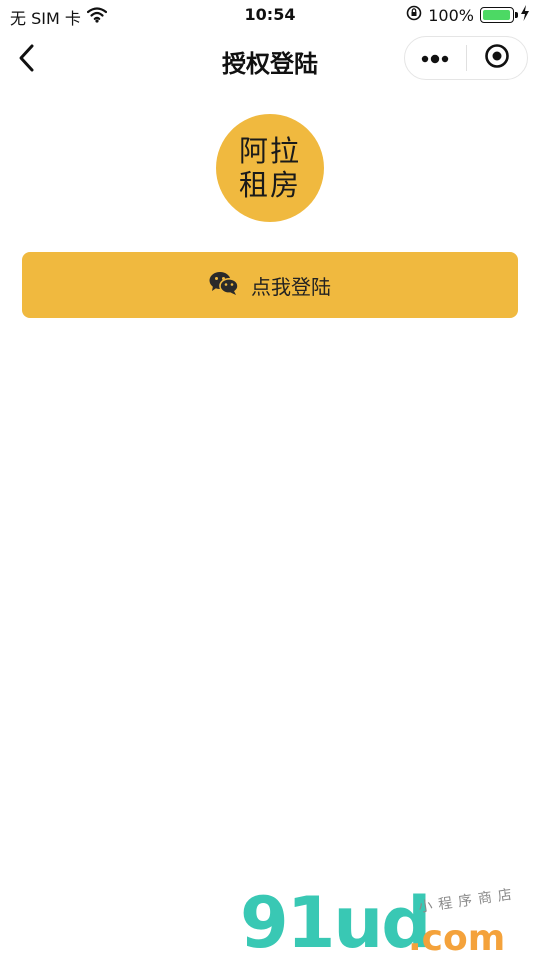  What do you see at coordinates (451, 15) in the screenshot?
I see `battery-percent: 100%` at bounding box center [451, 15].